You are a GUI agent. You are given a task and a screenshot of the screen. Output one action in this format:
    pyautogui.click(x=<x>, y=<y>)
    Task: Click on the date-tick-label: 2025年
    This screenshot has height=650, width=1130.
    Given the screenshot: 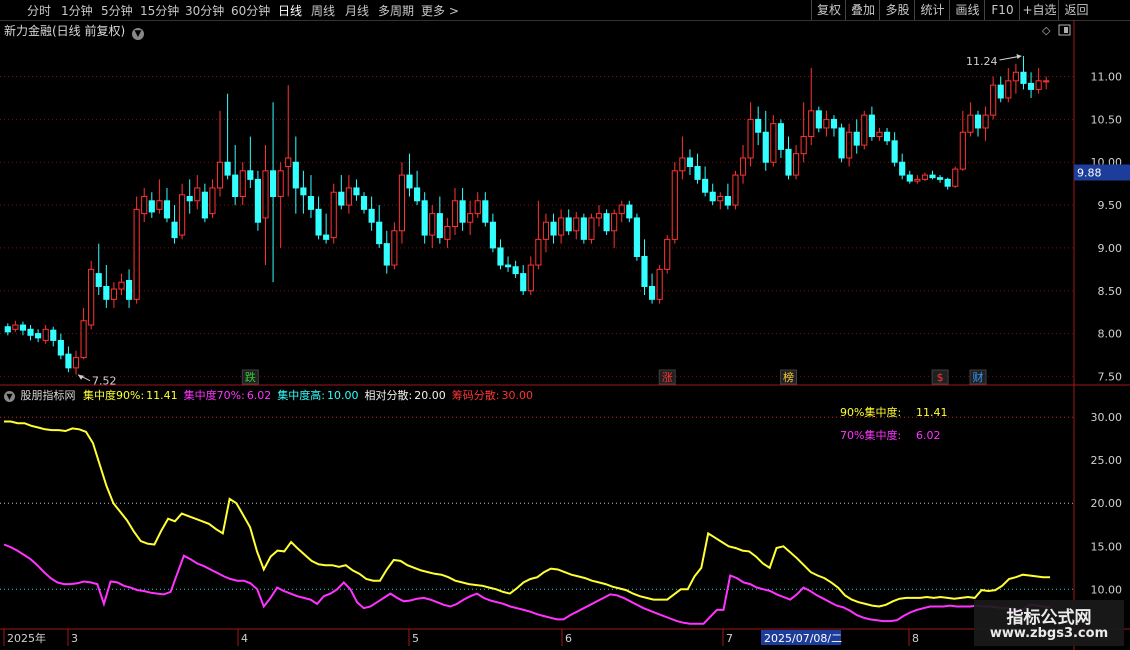 What is the action you would take?
    pyautogui.click(x=26, y=638)
    